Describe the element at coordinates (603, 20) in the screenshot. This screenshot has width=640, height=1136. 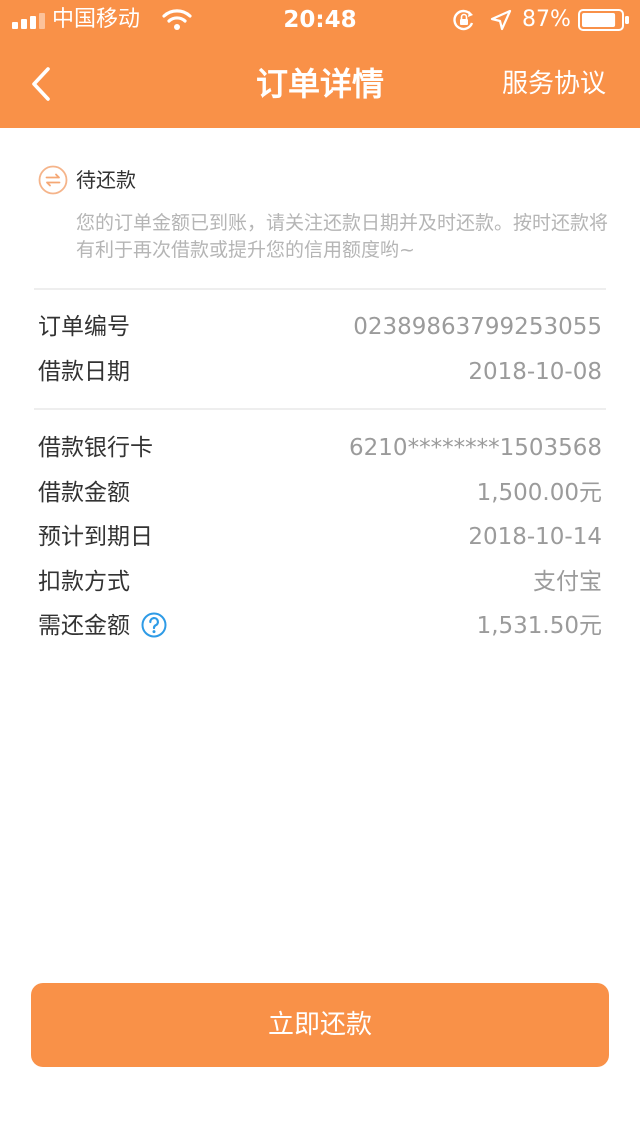
I see `battery-icon` at that location.